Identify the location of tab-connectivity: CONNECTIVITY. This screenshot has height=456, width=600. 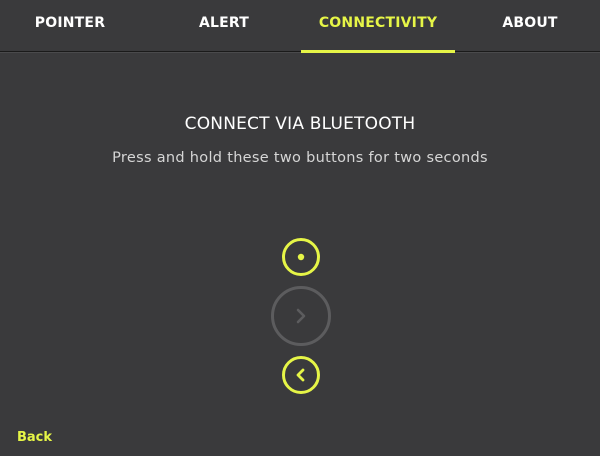
(378, 26).